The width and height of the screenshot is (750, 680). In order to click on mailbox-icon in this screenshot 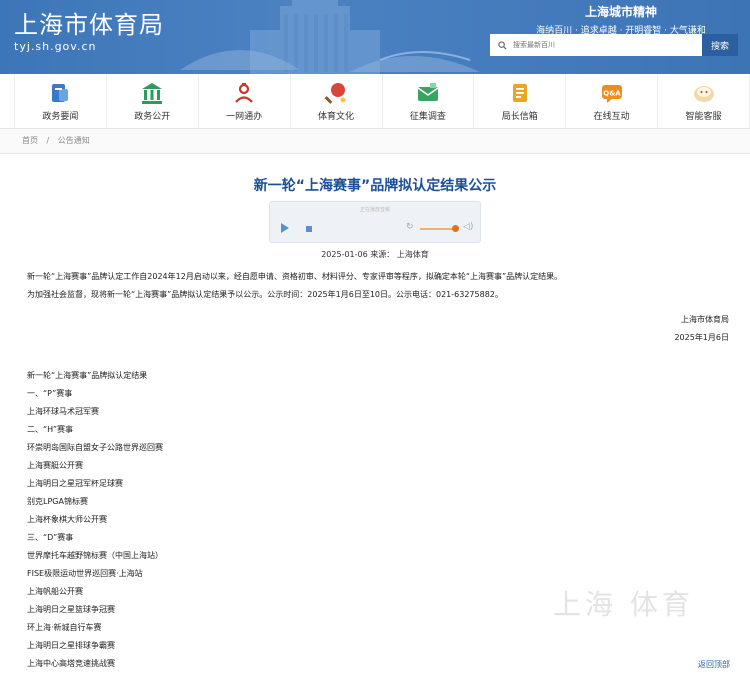, I will do `click(519, 92)`.